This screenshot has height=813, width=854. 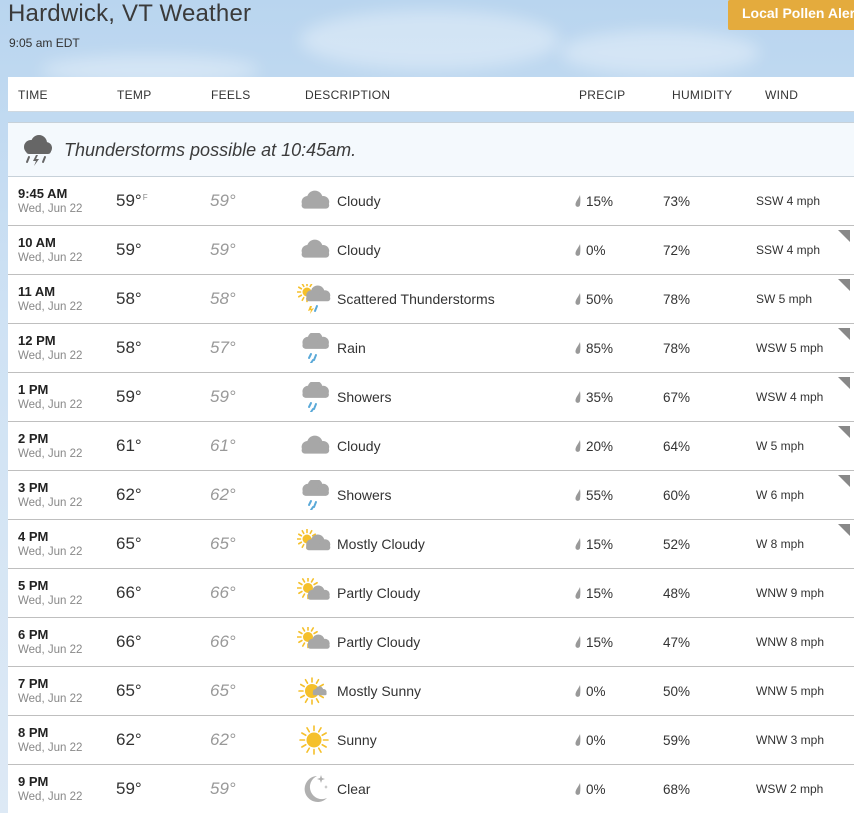 I want to click on row-feels: 57°, so click(x=223, y=347).